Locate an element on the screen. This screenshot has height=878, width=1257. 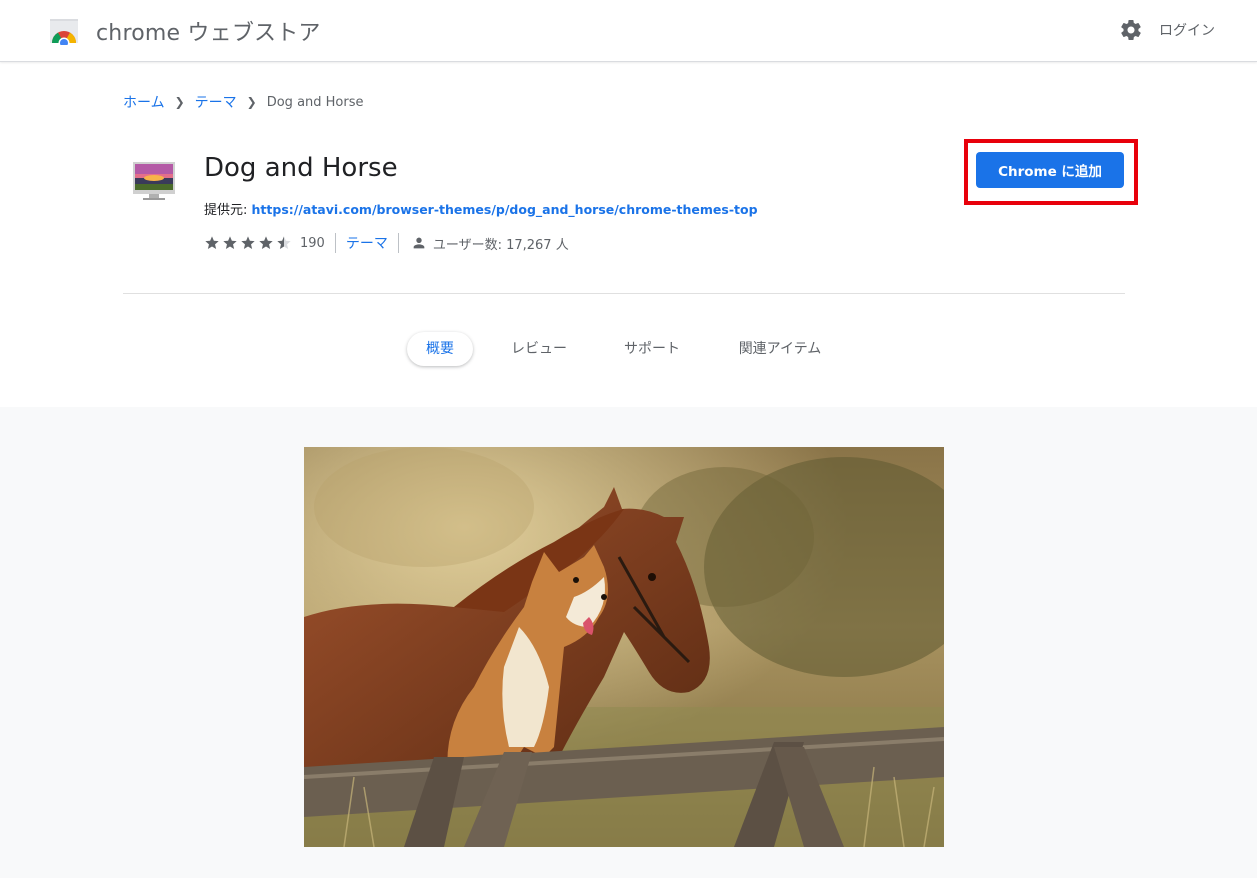
provider-label: 提供元: is located at coordinates (226, 210).